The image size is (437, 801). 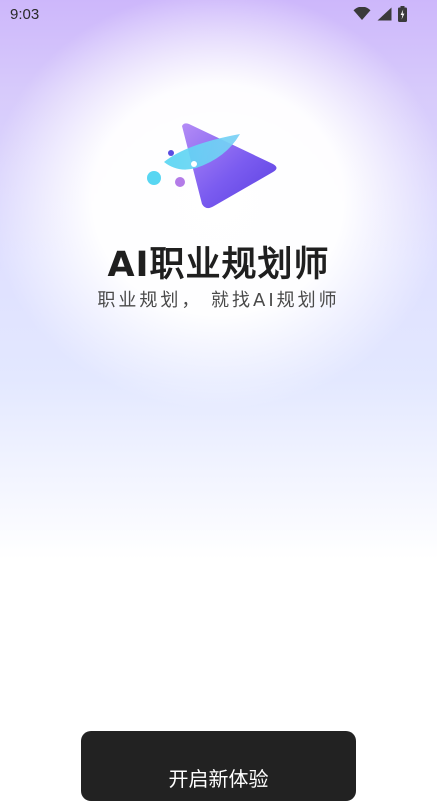 I want to click on start-experience-button: 开启新体验, so click(x=218, y=766).